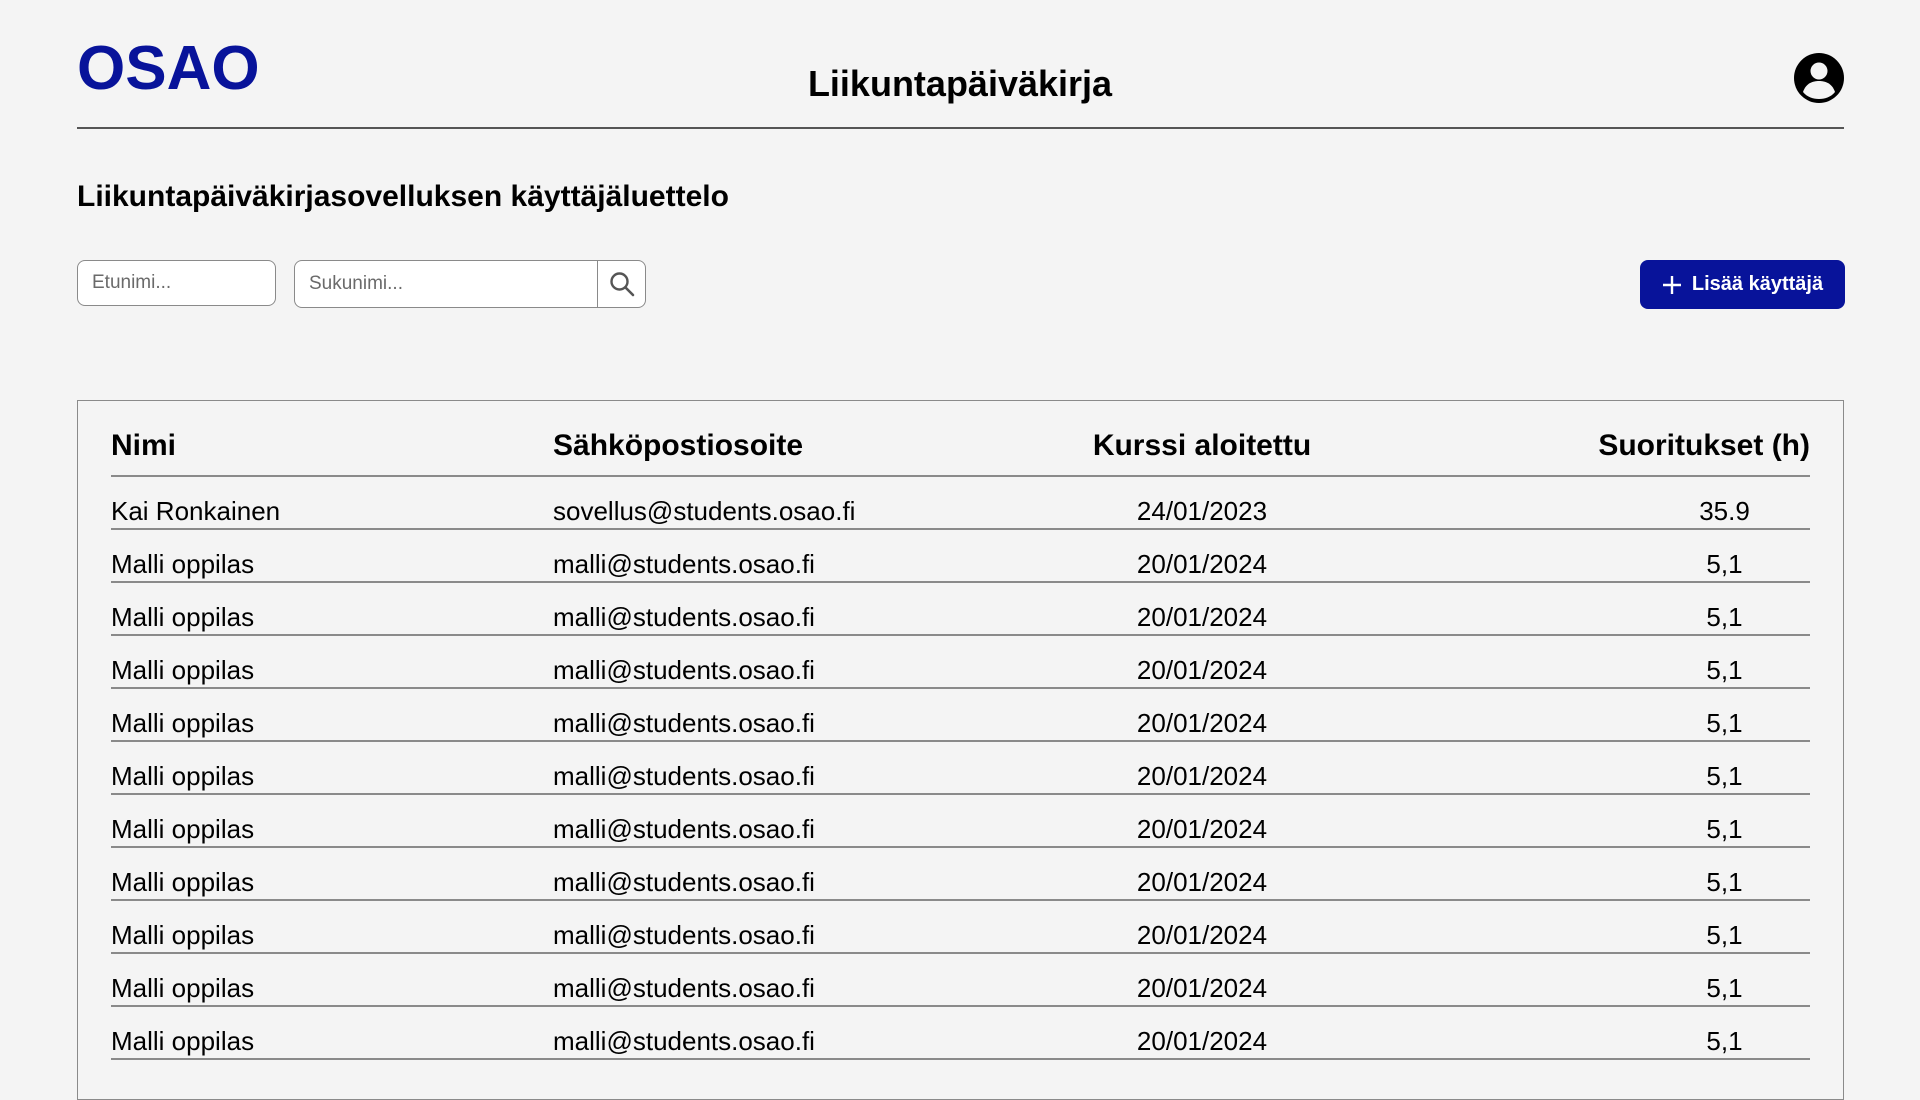  What do you see at coordinates (960, 128) in the screenshot?
I see `header-divider` at bounding box center [960, 128].